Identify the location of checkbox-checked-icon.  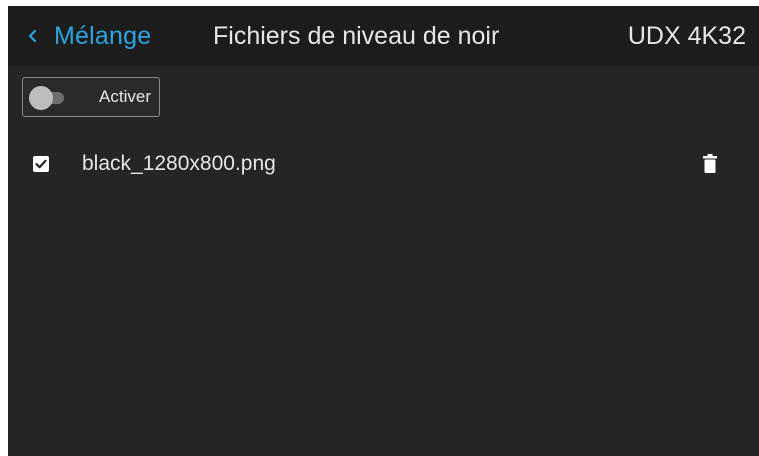
(41, 164).